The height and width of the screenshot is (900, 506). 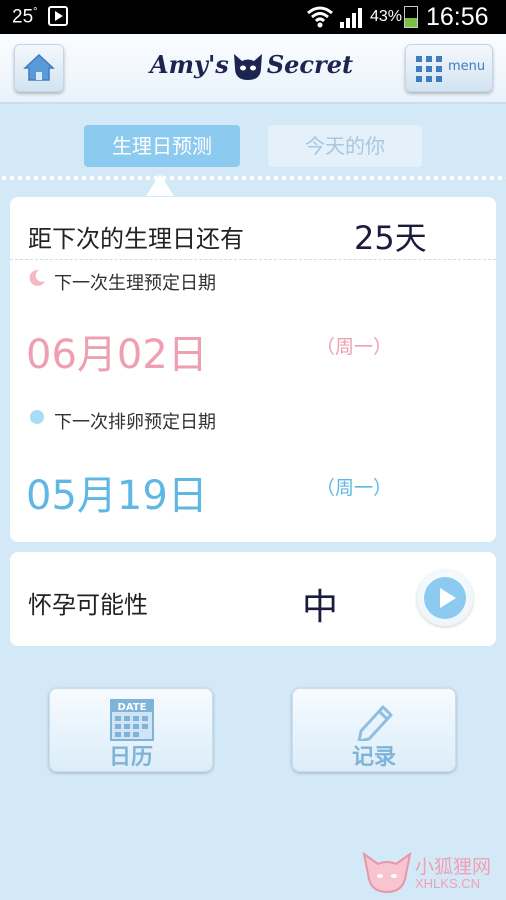 I want to click on app-logo: Amy's Secret, so click(x=255, y=70).